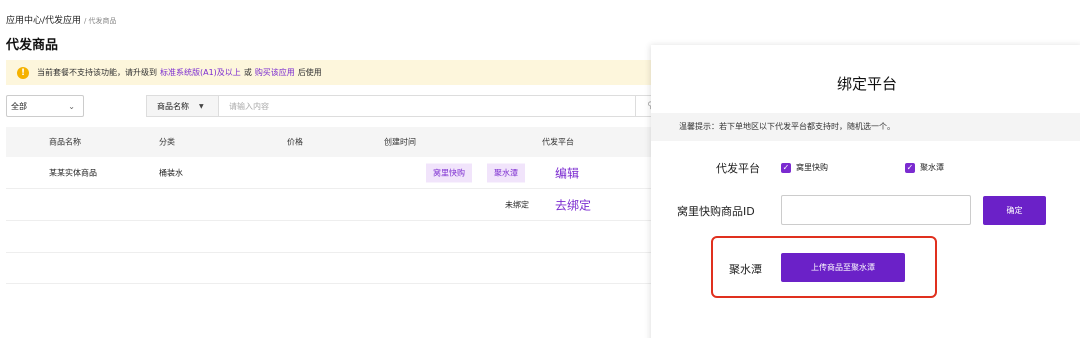  I want to click on chevron-down-icon: ⌄, so click(71, 106).